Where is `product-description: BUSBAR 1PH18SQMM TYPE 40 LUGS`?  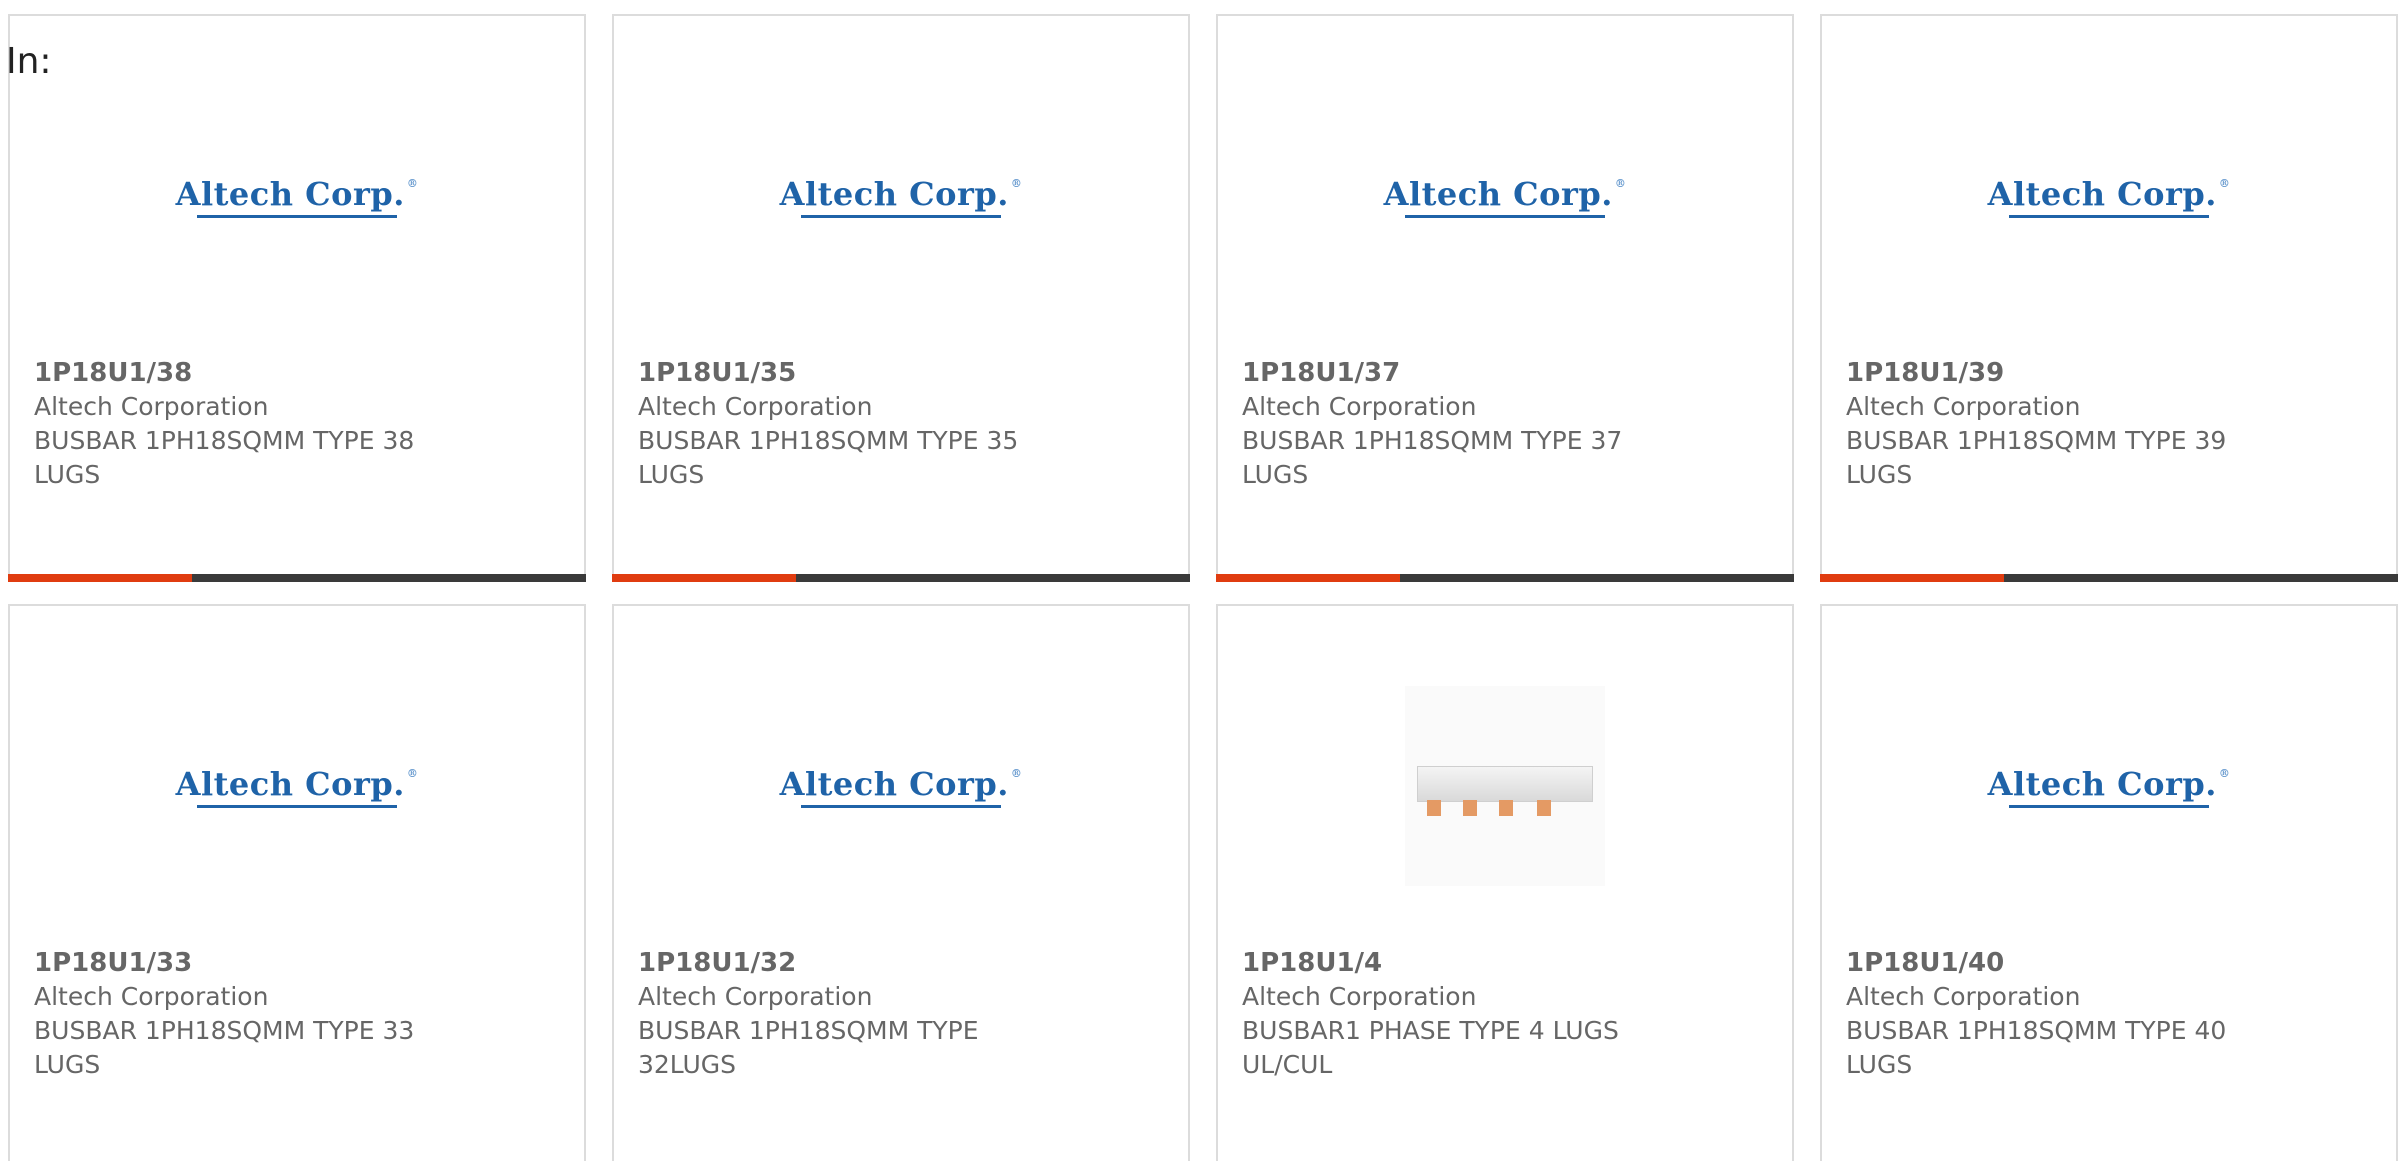 product-description: BUSBAR 1PH18SQMM TYPE 40 LUGS is located at coordinates (2036, 1047).